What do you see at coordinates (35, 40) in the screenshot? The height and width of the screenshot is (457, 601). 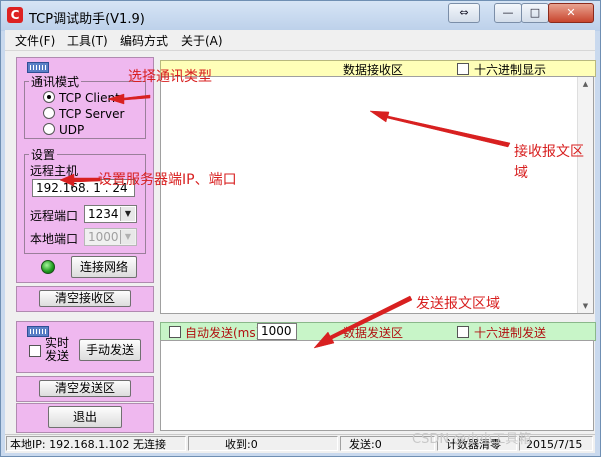 I see `menu-file: 文件(F)` at bounding box center [35, 40].